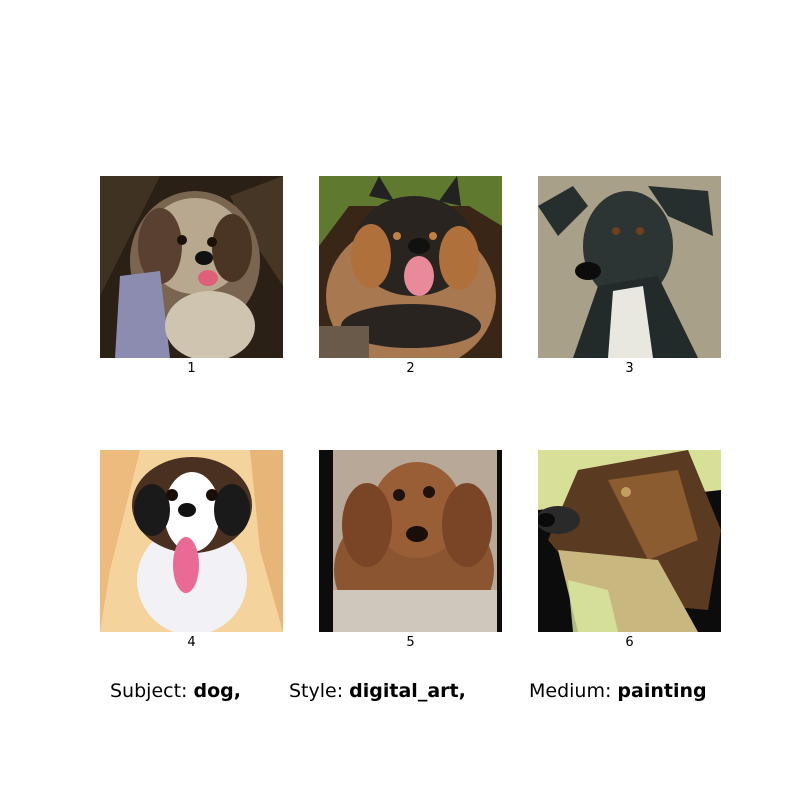 The width and height of the screenshot is (800, 800). Describe the element at coordinates (410, 267) in the screenshot. I see `image-2-dog-painting` at that location.